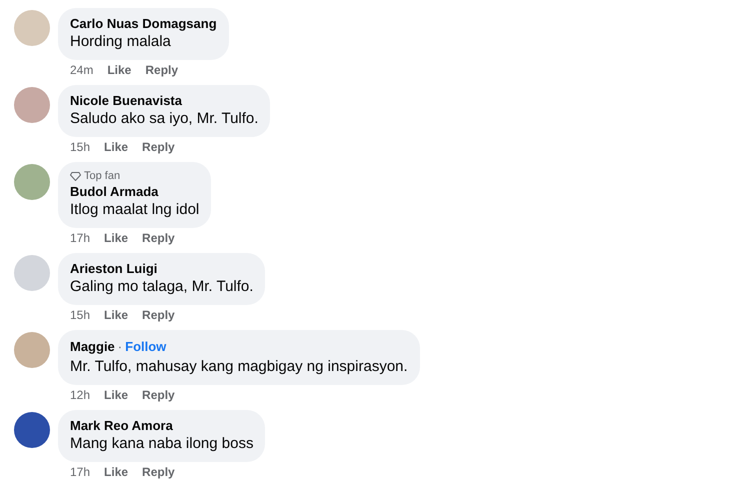 The width and height of the screenshot is (750, 499). I want to click on top-fan-label: Top fan, so click(102, 176).